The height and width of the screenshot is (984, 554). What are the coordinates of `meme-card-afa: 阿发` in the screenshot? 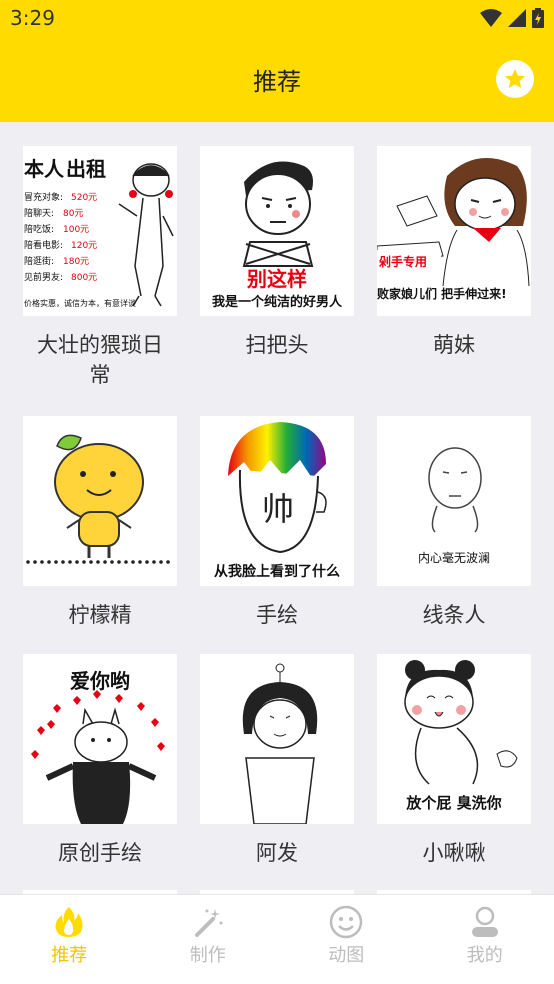 It's located at (277, 761).